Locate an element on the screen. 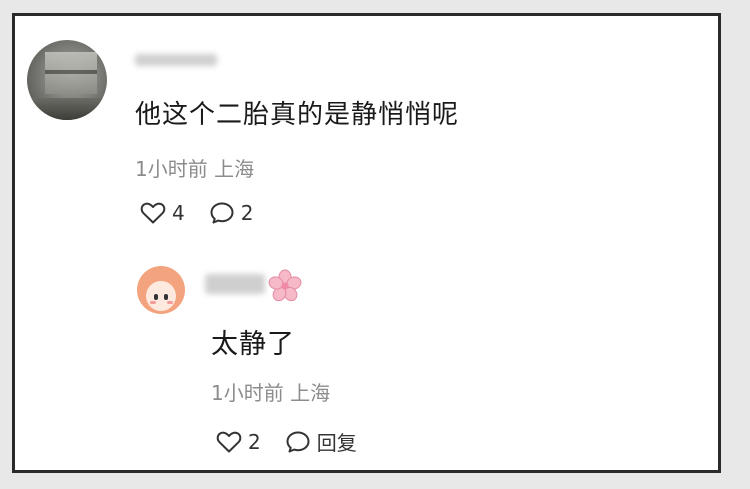 The height and width of the screenshot is (489, 750). reply-like-button: 2 is located at coordinates (238, 442).